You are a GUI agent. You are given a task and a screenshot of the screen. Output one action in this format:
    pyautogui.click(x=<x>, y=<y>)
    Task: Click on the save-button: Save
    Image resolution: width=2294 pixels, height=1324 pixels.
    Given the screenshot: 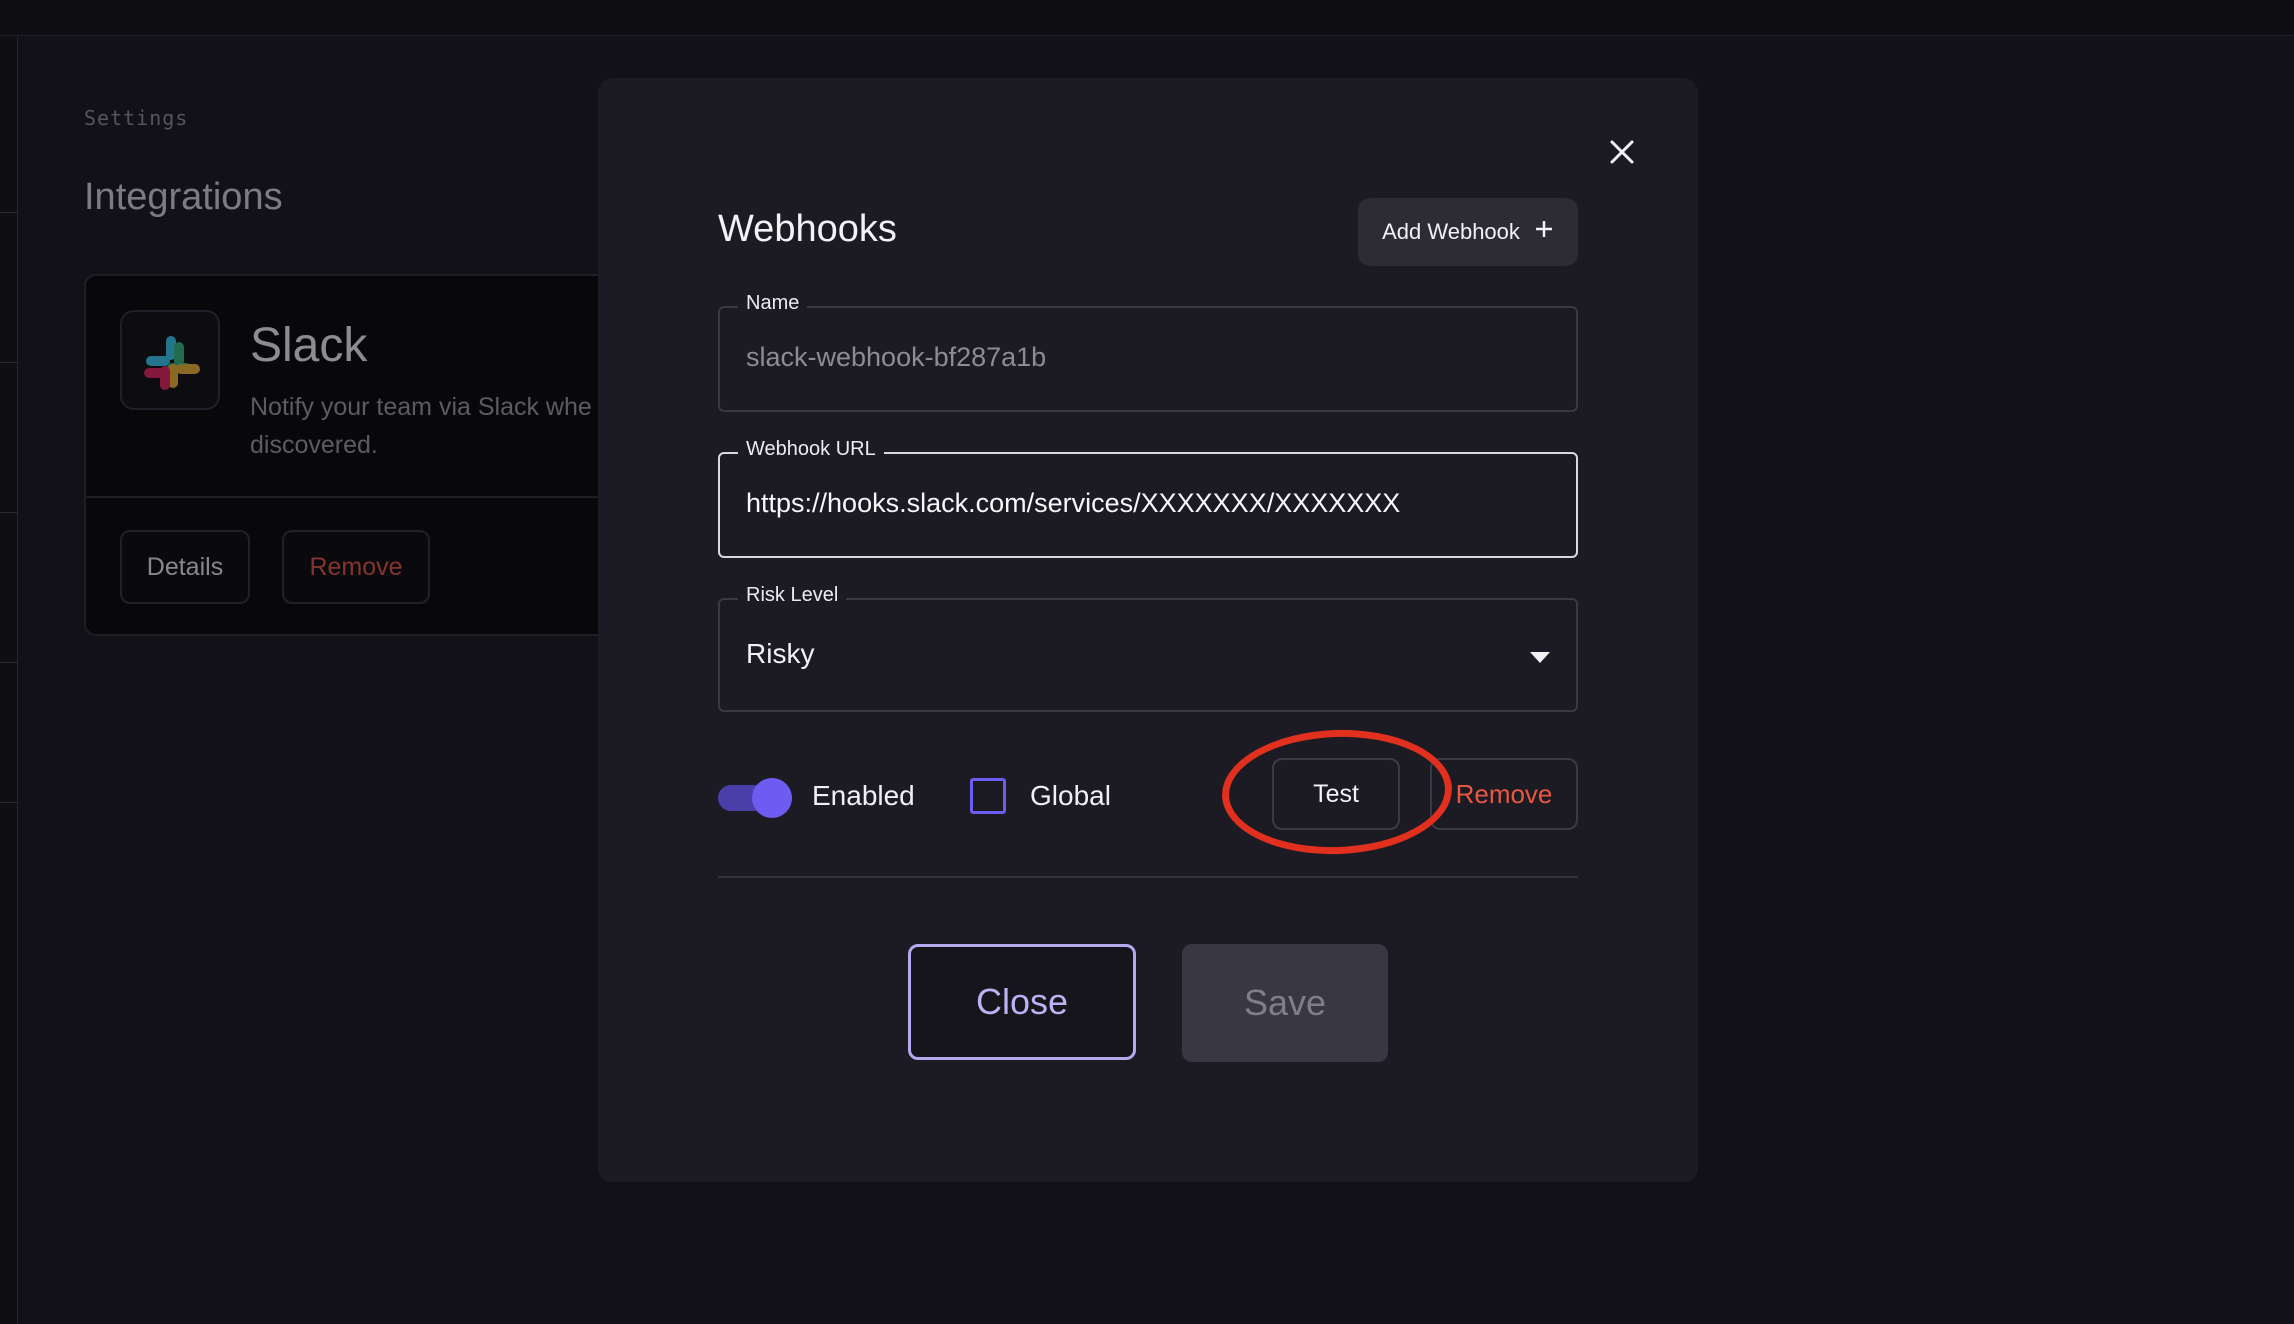 What is the action you would take?
    pyautogui.click(x=1285, y=1003)
    